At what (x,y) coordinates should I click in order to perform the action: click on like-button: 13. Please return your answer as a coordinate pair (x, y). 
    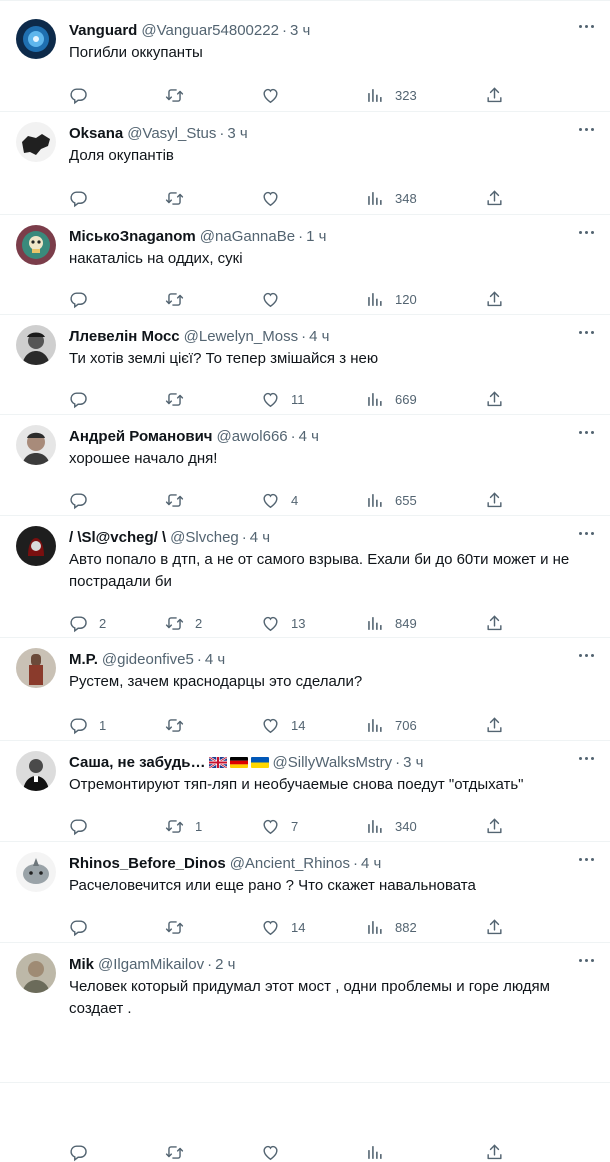
    Looking at the image, I should click on (283, 623).